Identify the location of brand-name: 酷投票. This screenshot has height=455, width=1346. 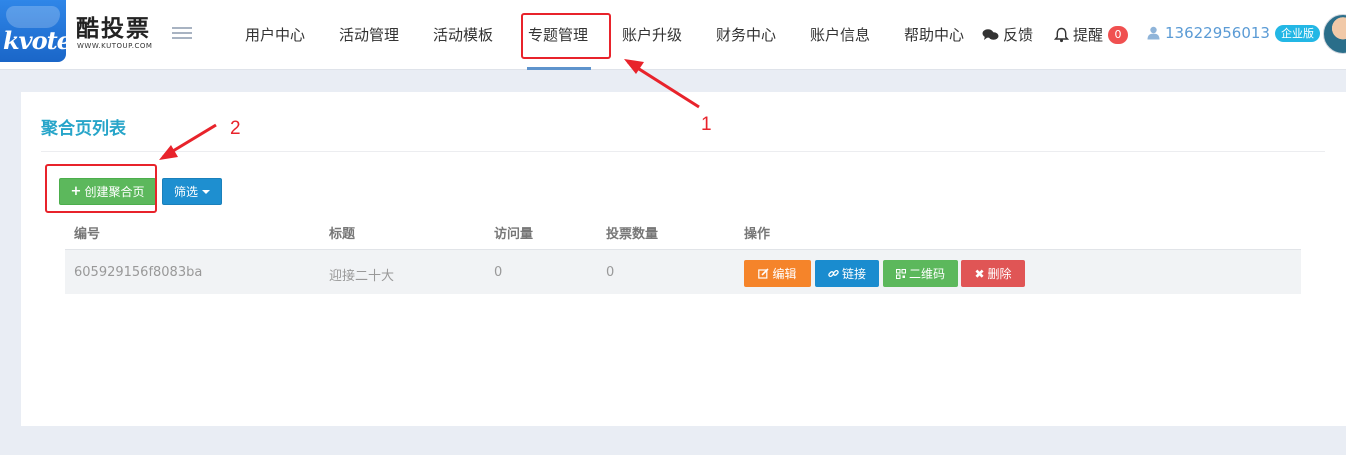
(113, 29).